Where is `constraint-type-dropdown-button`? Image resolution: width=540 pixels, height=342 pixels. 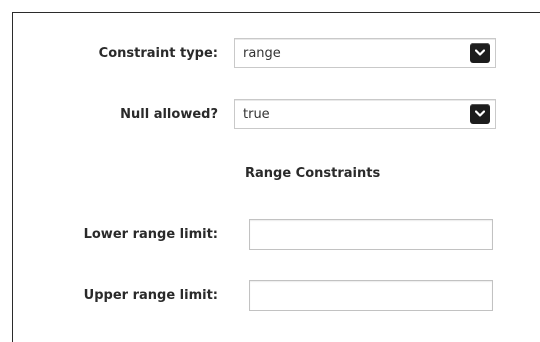 constraint-type-dropdown-button is located at coordinates (480, 53).